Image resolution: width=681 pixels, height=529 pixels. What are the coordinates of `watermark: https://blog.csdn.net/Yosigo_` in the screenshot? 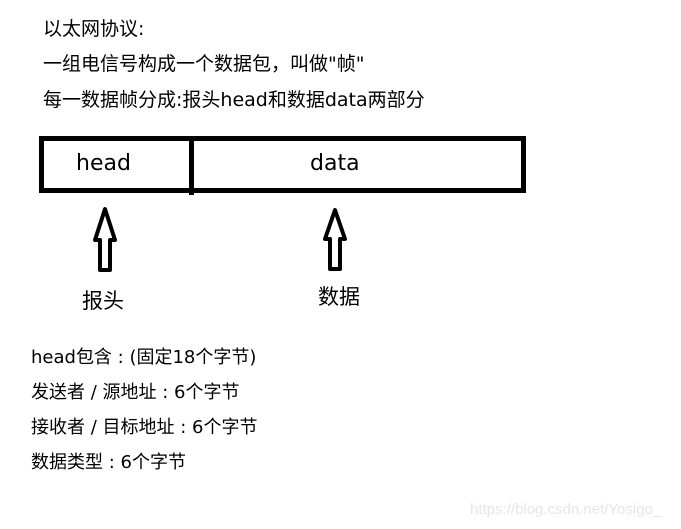 It's located at (566, 509).